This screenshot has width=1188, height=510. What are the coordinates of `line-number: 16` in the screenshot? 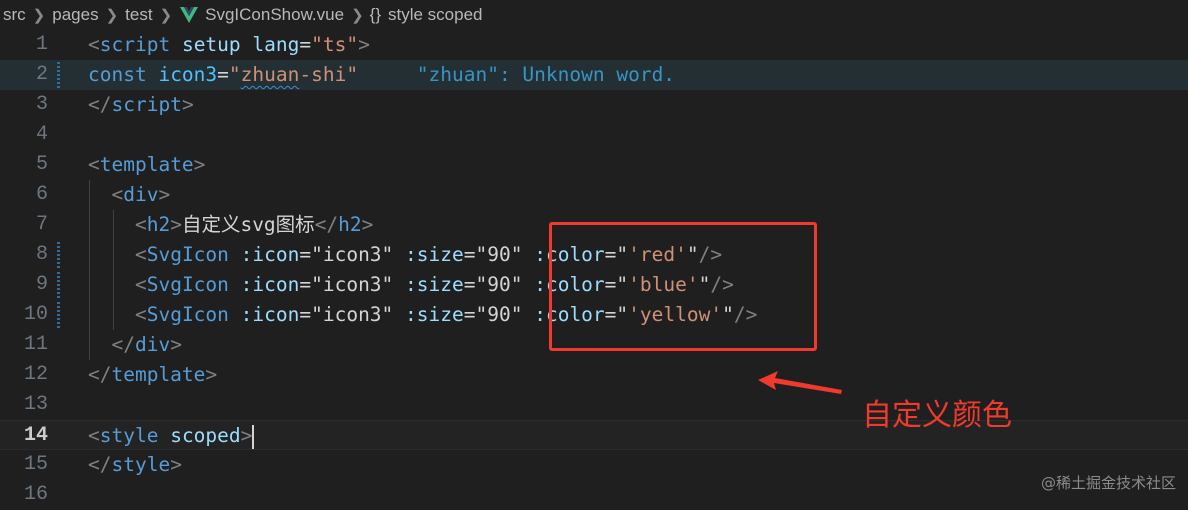 It's located at (35, 494).